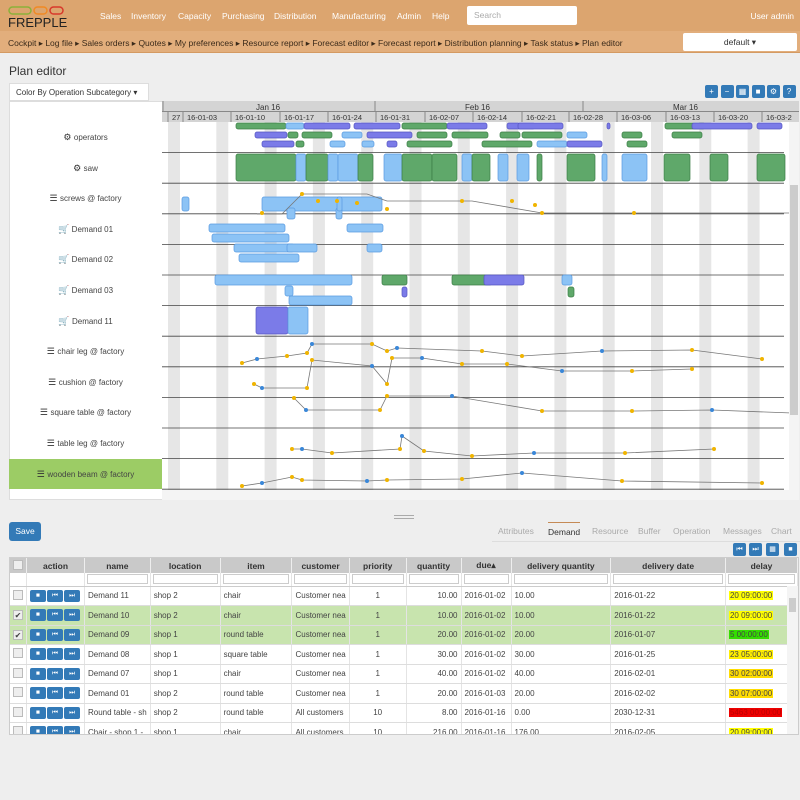 This screenshot has width=800, height=800. What do you see at coordinates (727, 91) in the screenshot?
I see `zoom-out-icon: −` at bounding box center [727, 91].